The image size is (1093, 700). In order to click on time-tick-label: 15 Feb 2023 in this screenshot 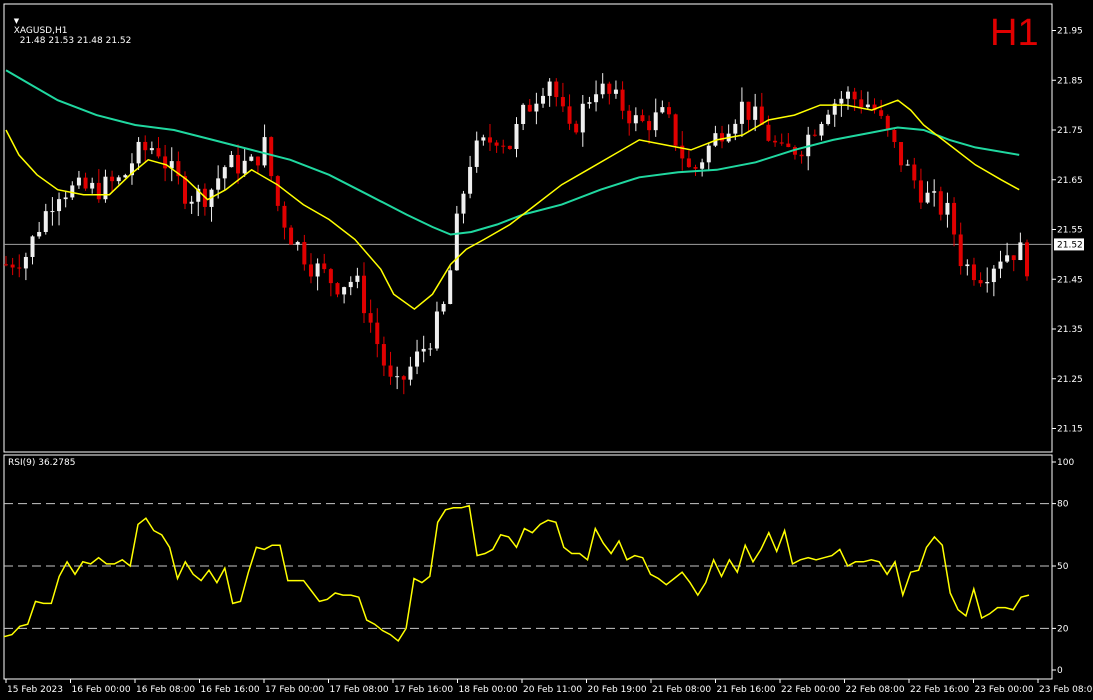, I will do `click(35, 690)`.